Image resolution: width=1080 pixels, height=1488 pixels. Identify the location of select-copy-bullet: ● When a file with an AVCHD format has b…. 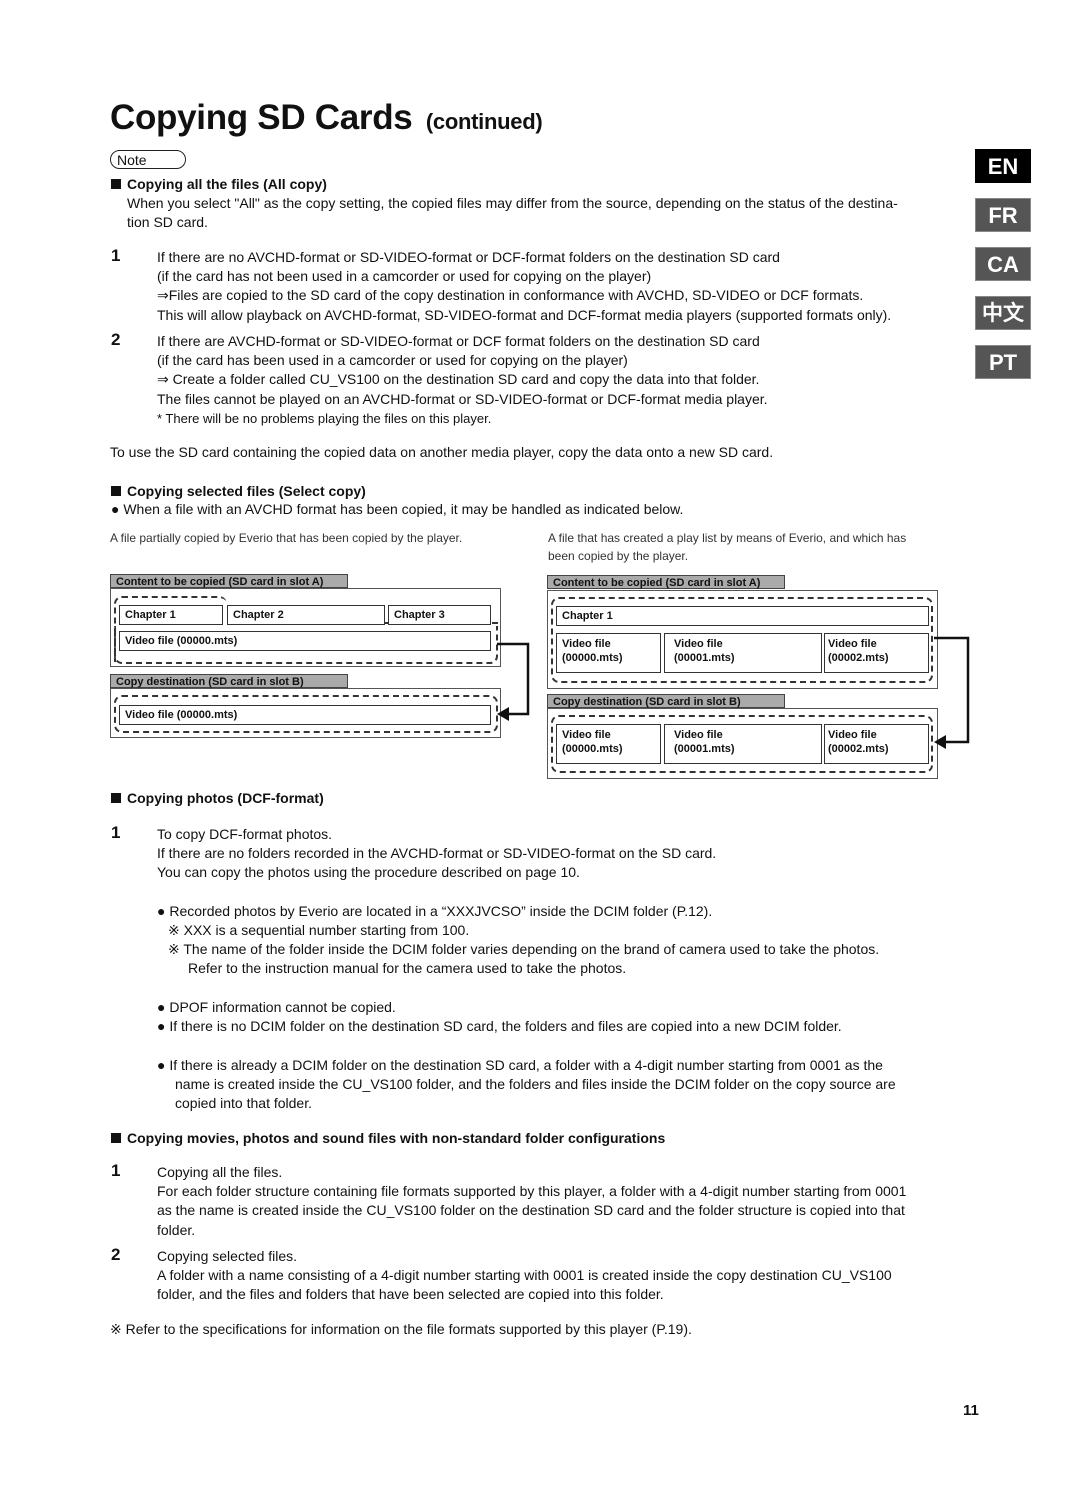
(397, 509).